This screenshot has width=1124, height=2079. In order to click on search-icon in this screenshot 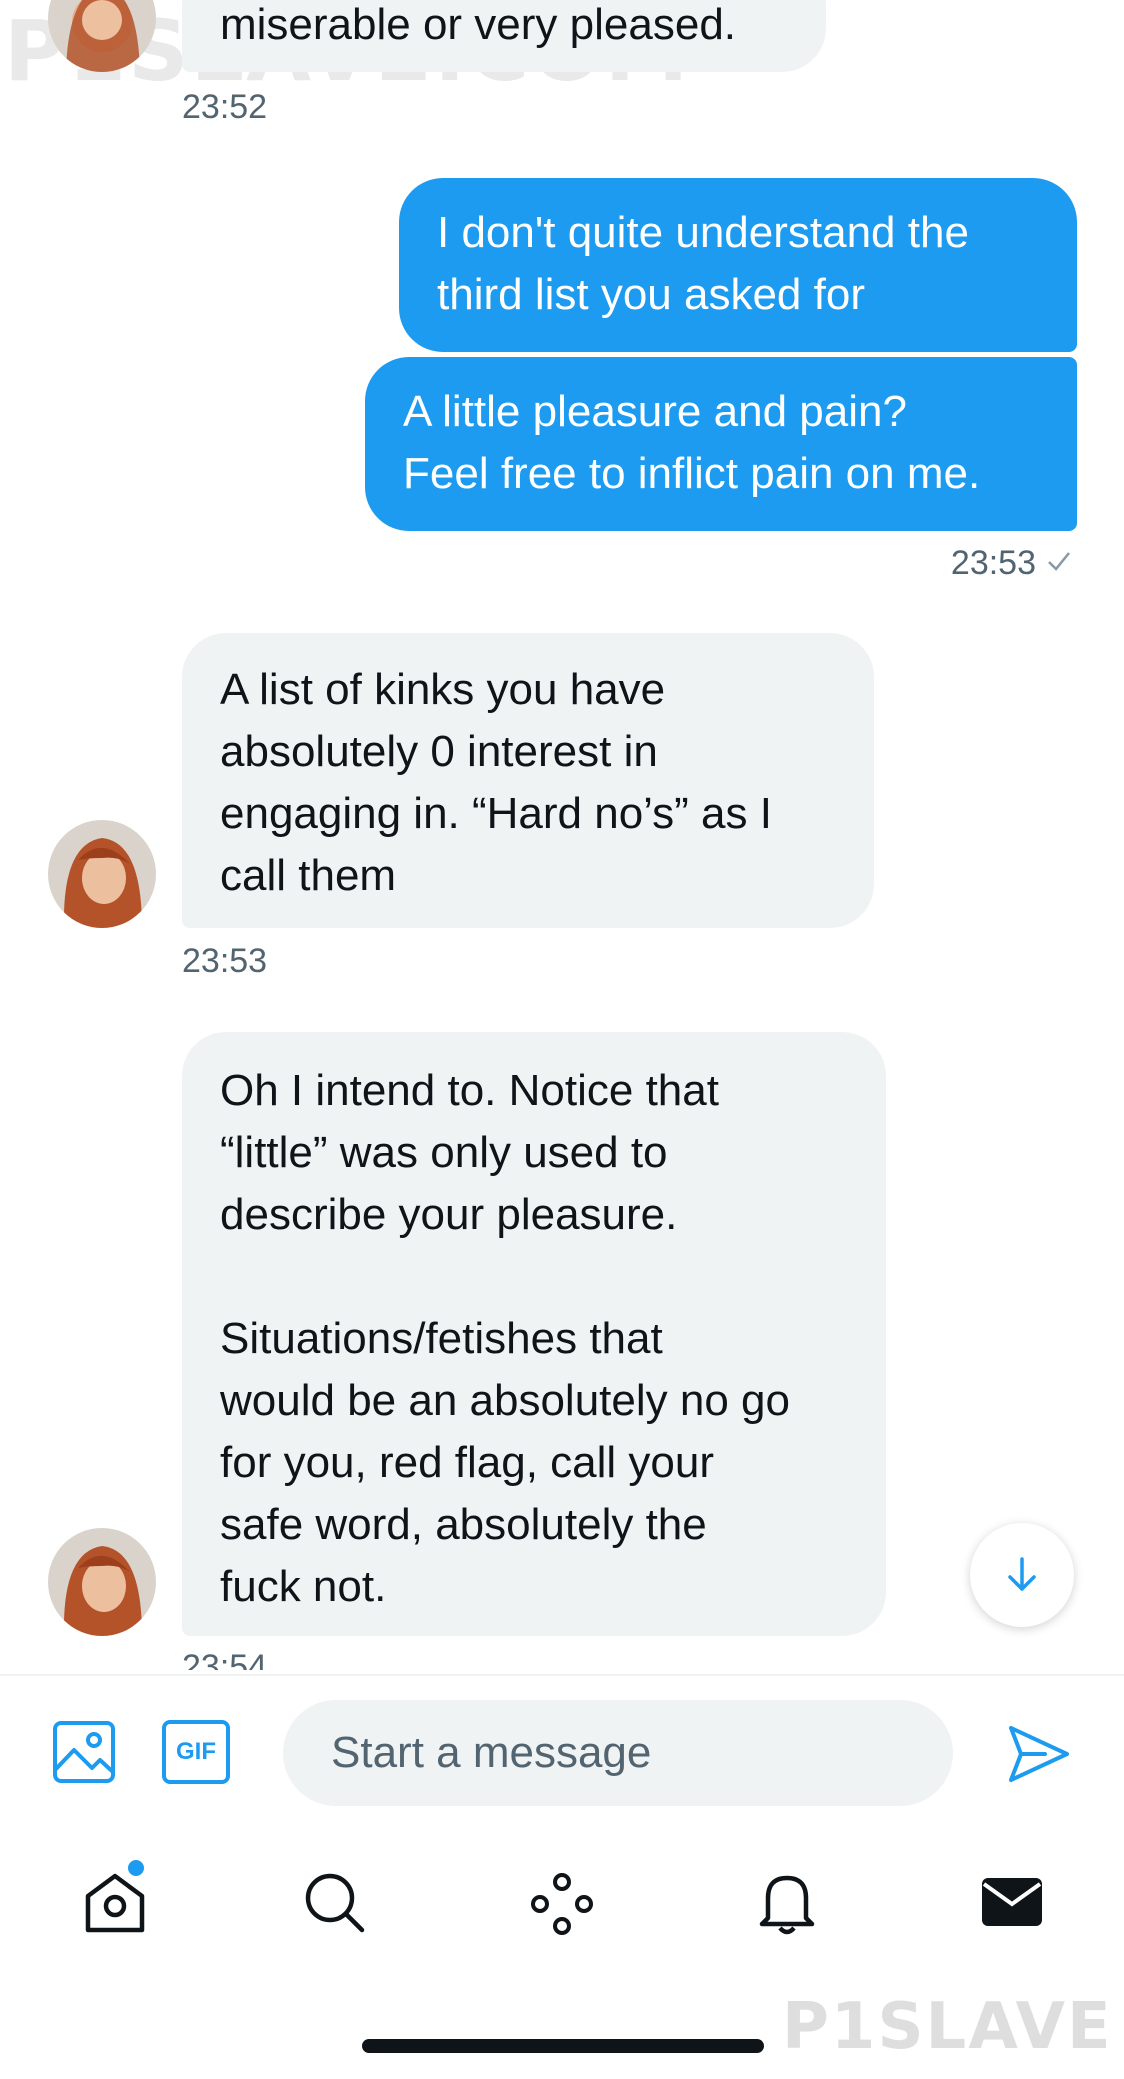, I will do `click(335, 1906)`.